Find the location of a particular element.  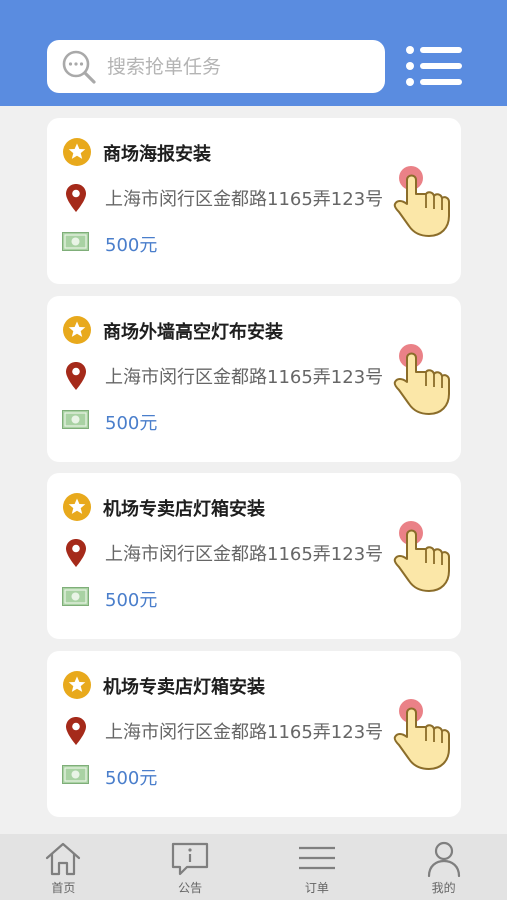

header-bar is located at coordinates (253, 53).